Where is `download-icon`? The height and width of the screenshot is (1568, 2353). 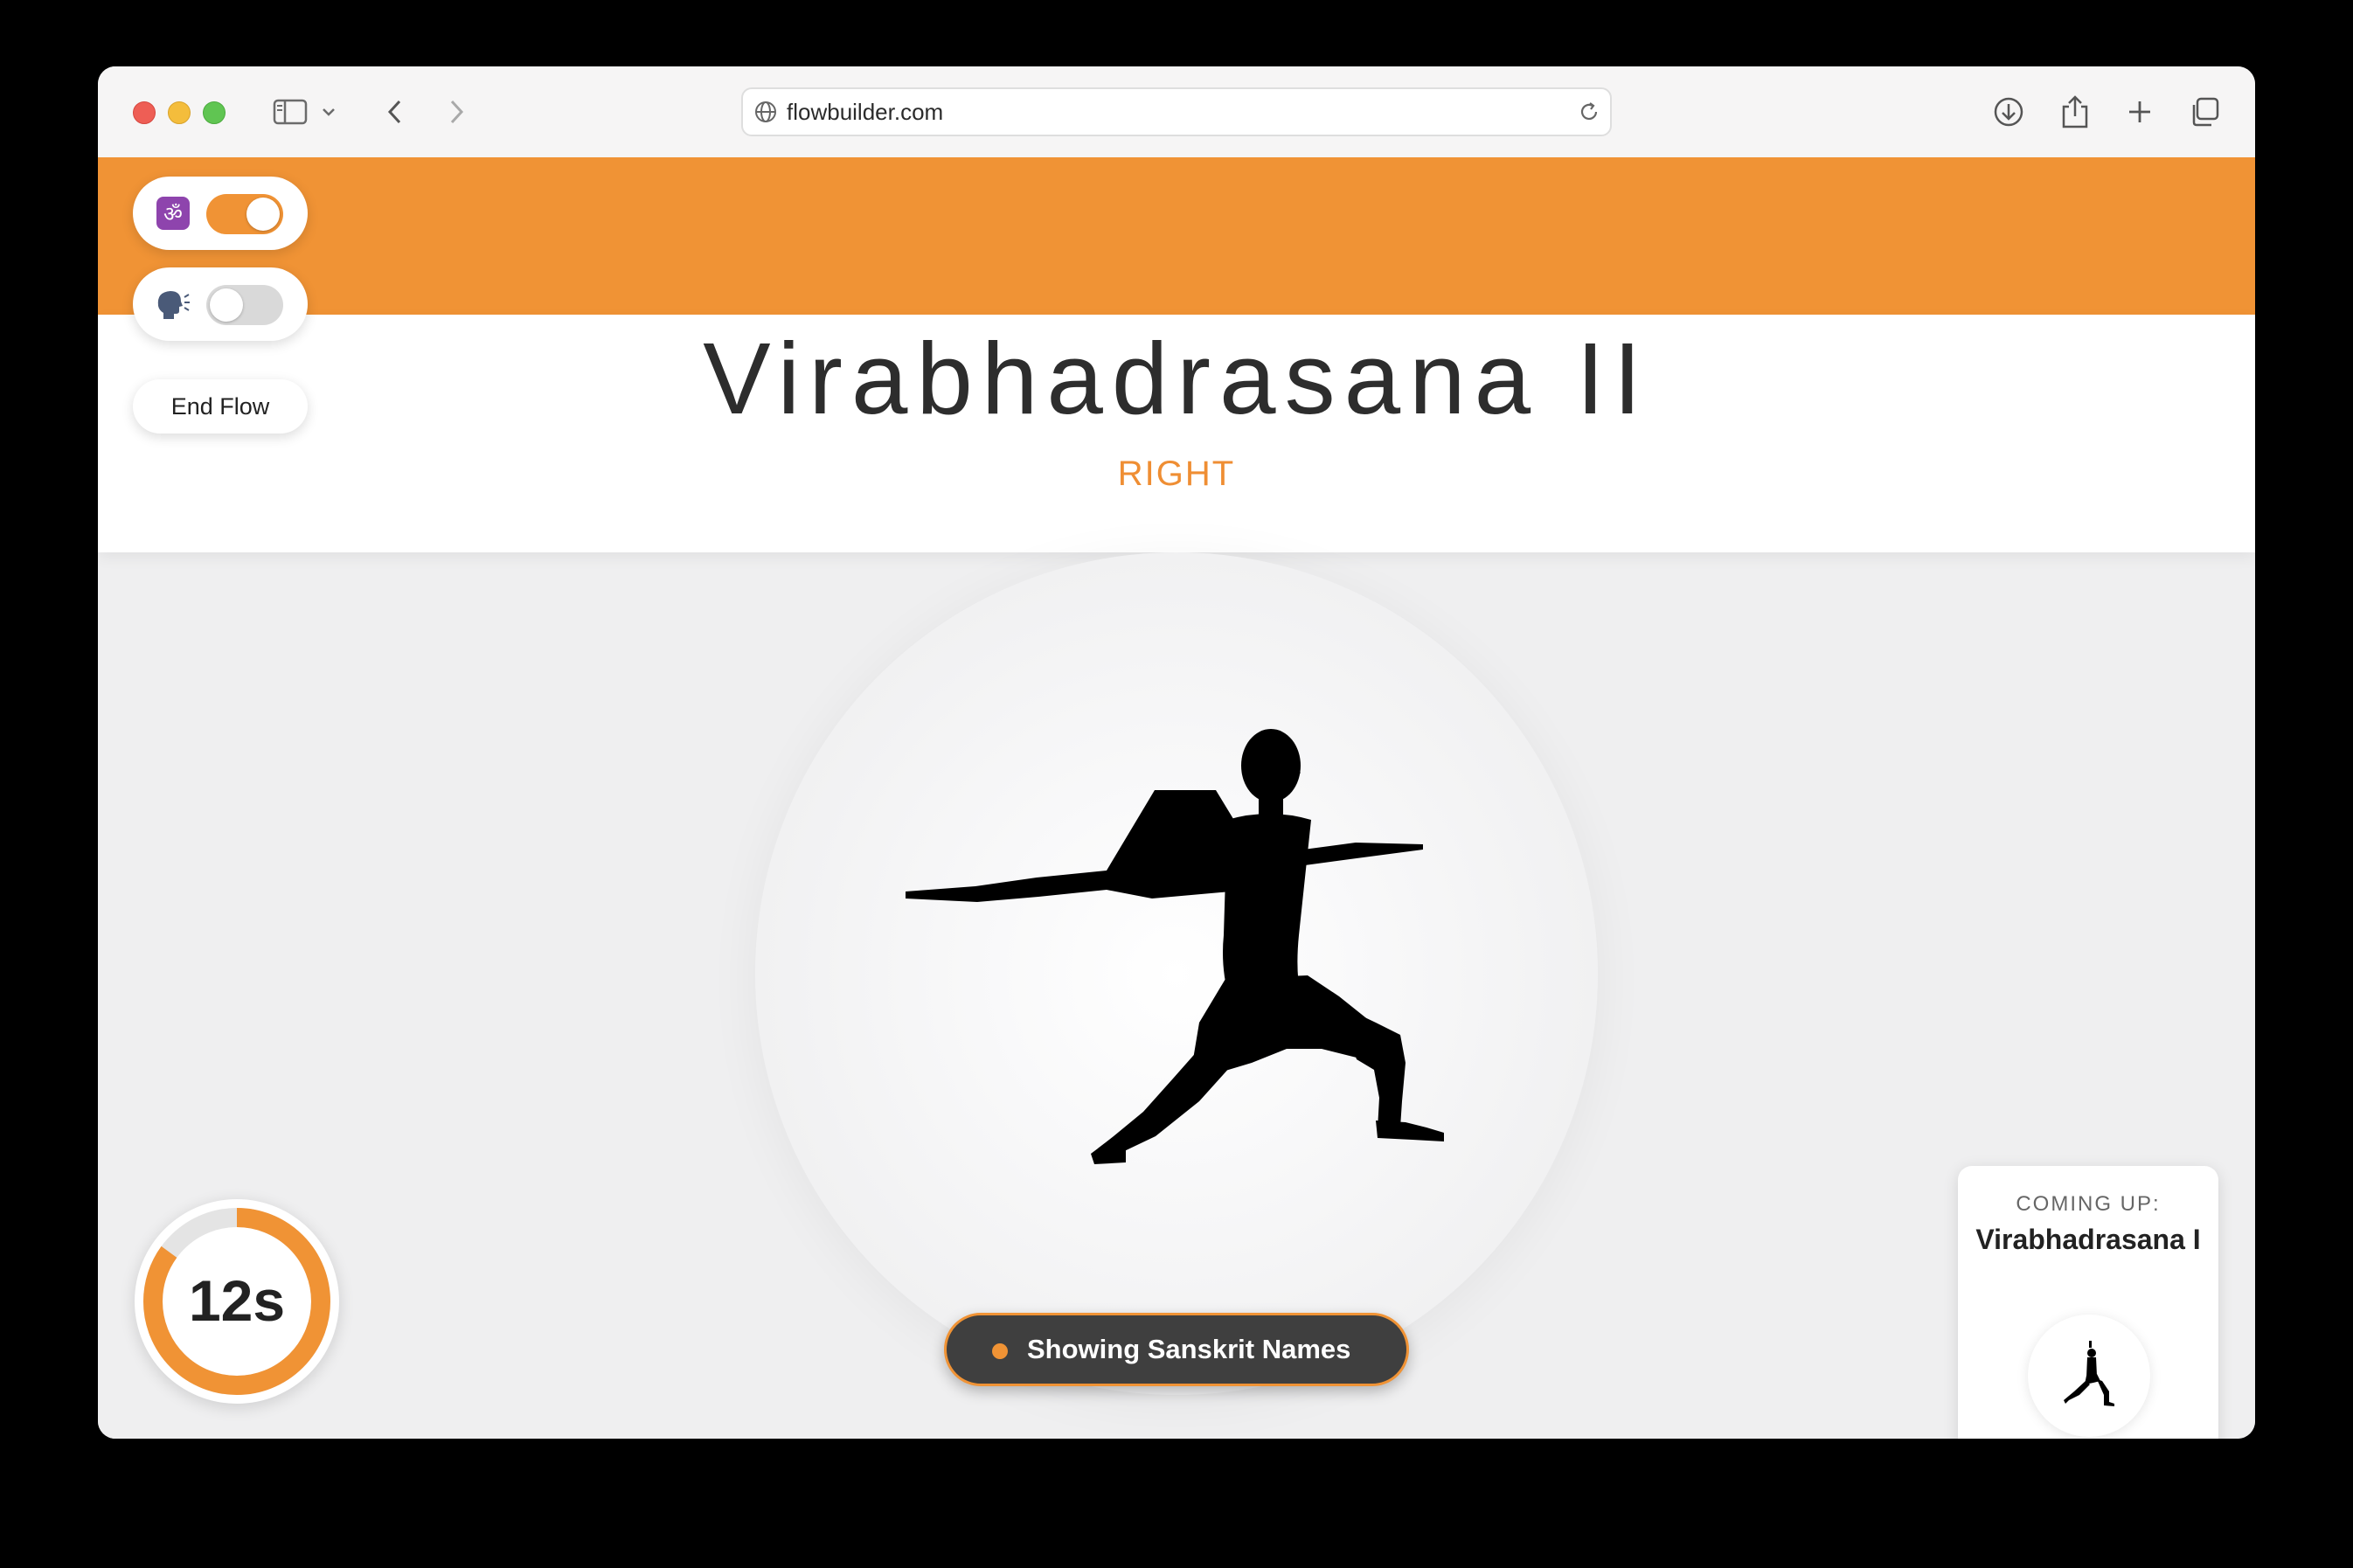 download-icon is located at coordinates (2009, 112).